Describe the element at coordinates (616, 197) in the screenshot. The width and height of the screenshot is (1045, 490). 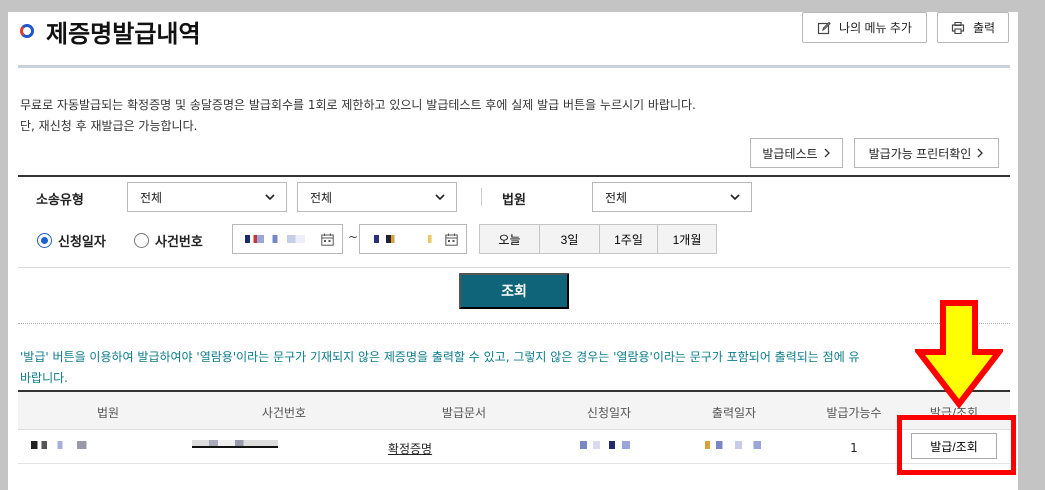
I see `court-select-value: 전체` at that location.